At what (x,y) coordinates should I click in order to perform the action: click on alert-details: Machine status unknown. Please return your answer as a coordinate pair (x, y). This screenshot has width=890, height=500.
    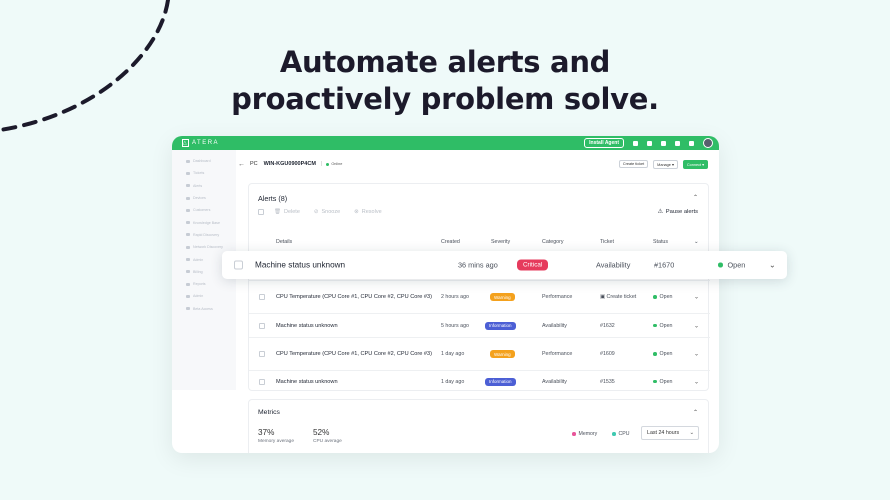
    Looking at the image, I should click on (300, 265).